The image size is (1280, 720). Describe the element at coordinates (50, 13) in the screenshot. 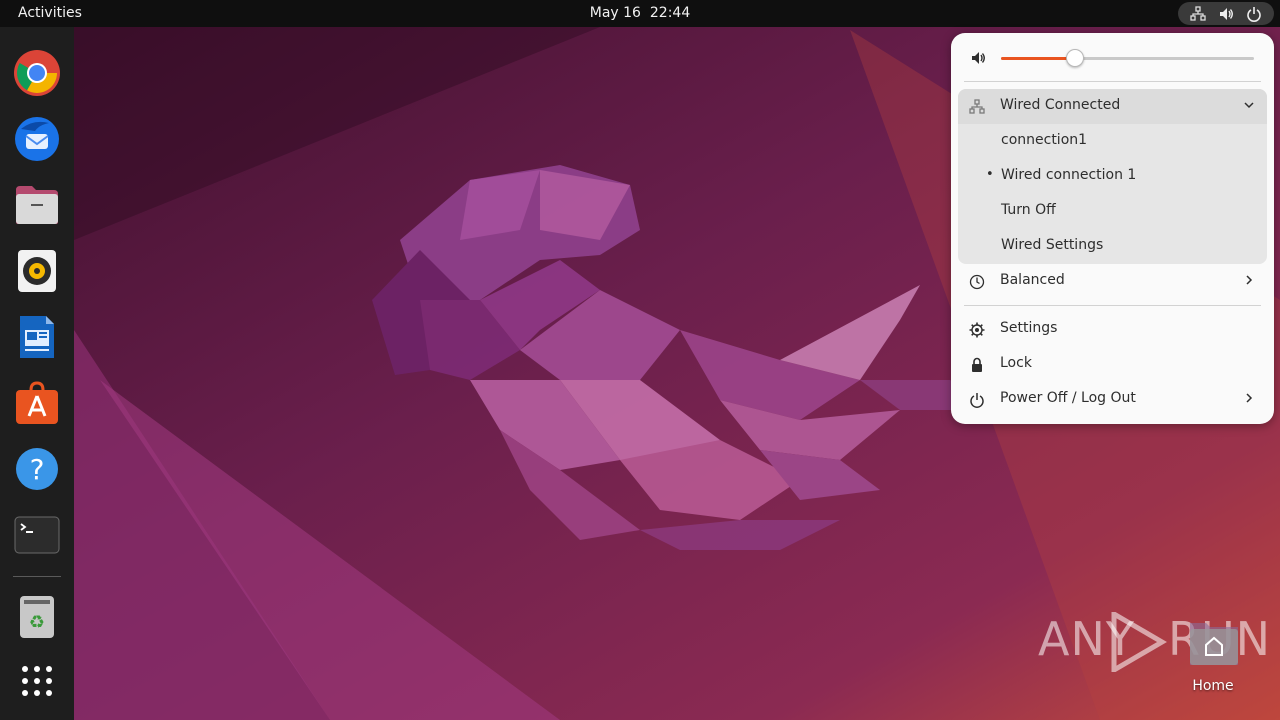

I see `activities-button: Activities` at that location.